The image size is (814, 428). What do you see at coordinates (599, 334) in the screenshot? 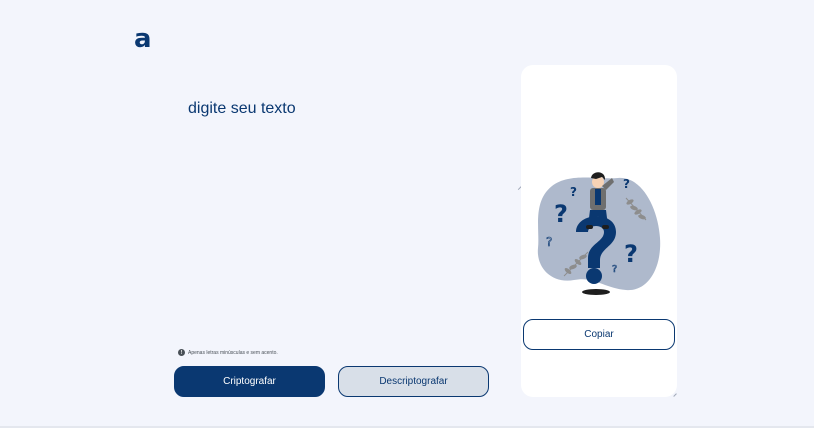
I see `copy-button: Copiar` at bounding box center [599, 334].